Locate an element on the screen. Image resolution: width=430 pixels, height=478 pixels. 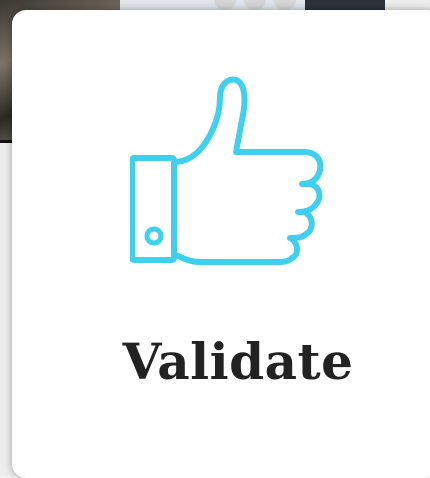
background-carousel-dots is located at coordinates (259, 5).